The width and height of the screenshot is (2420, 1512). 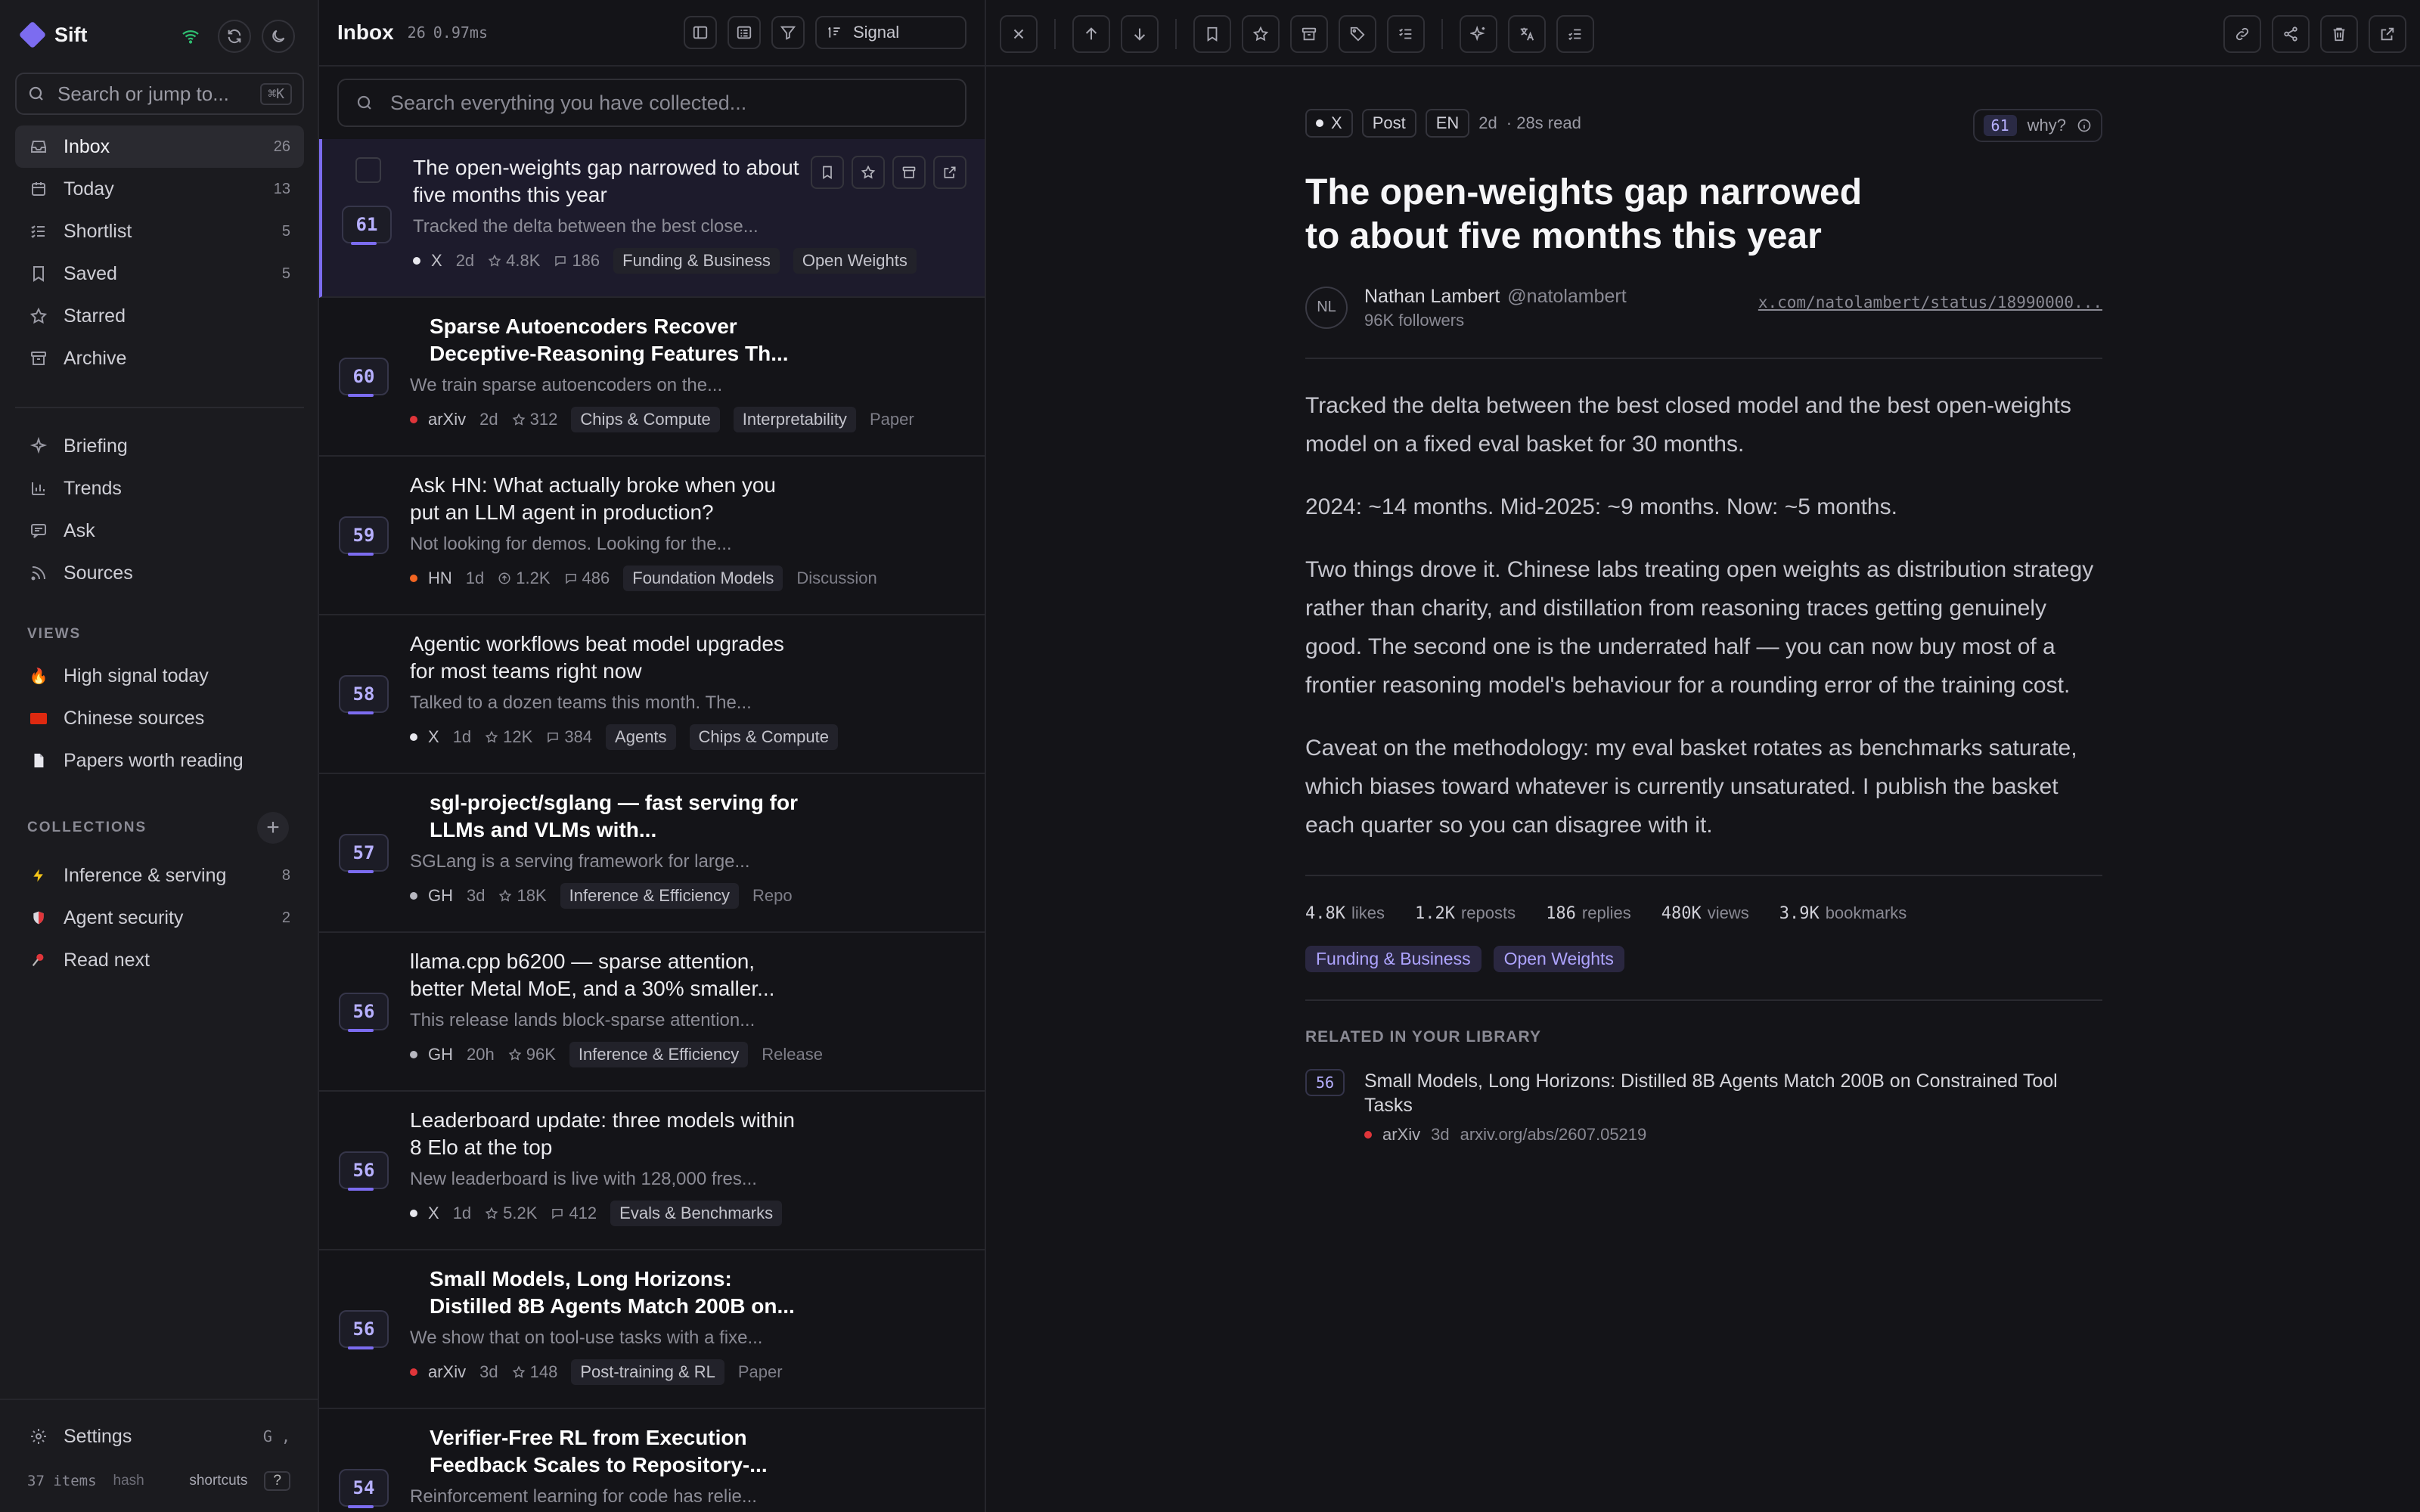 I want to click on item-count: 37 items, so click(x=62, y=1481).